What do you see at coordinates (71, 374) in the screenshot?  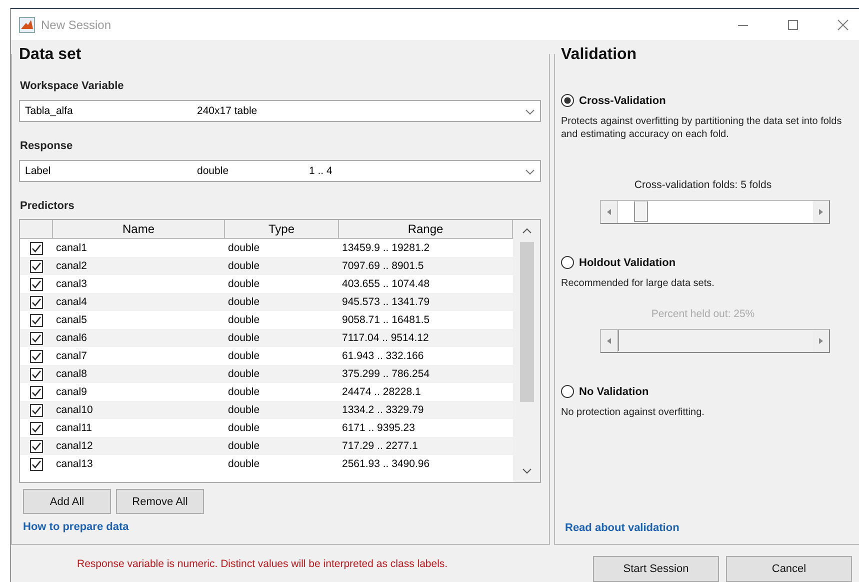 I see `table-cell-text: canal8` at bounding box center [71, 374].